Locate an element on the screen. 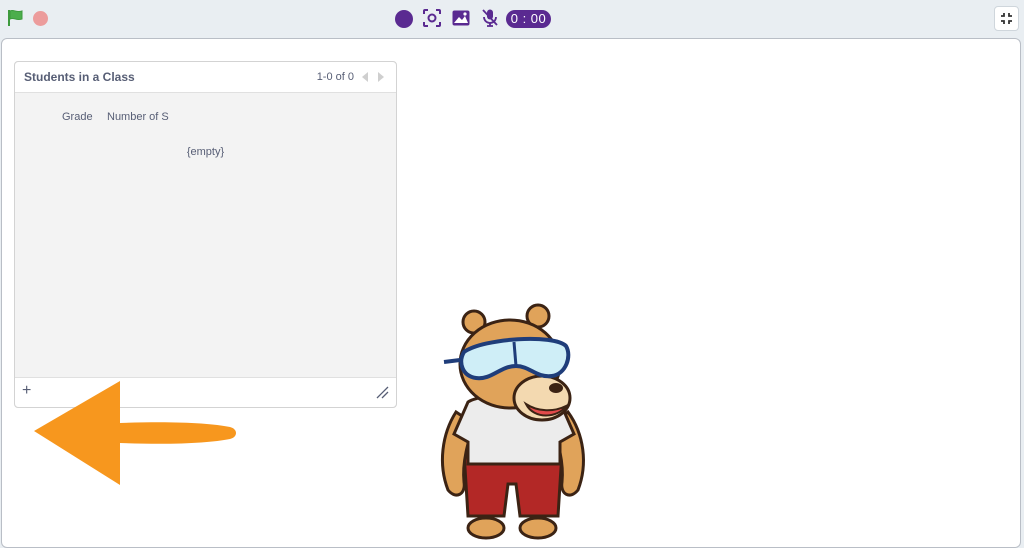  fullscreen-exit-icon is located at coordinates (1006, 18).